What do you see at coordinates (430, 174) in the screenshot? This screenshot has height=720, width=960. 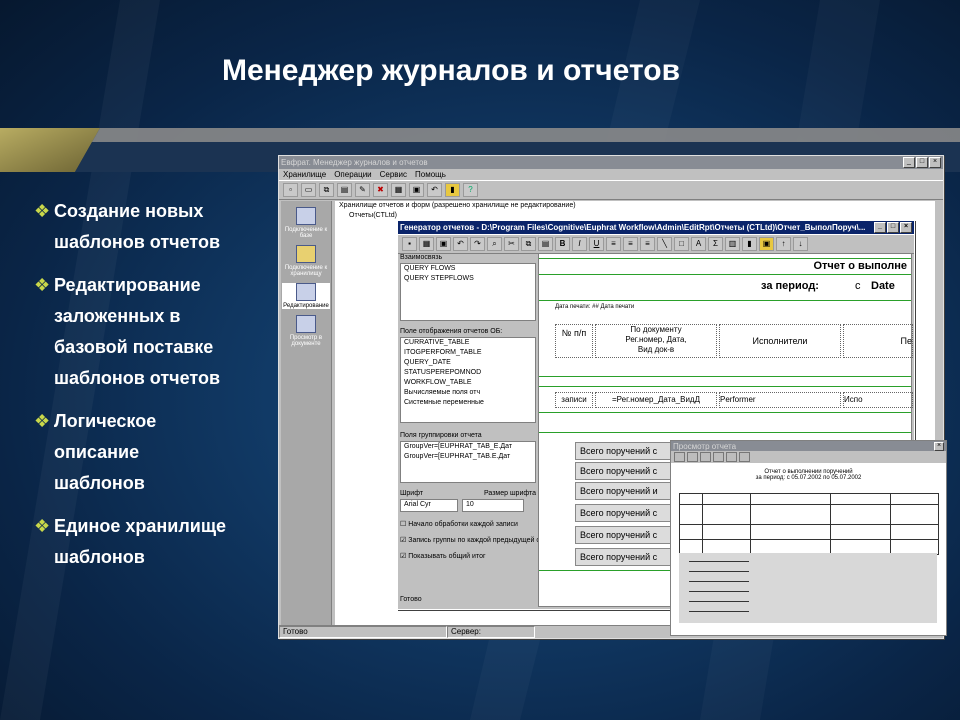 I see `menu-help: Помощь` at bounding box center [430, 174].